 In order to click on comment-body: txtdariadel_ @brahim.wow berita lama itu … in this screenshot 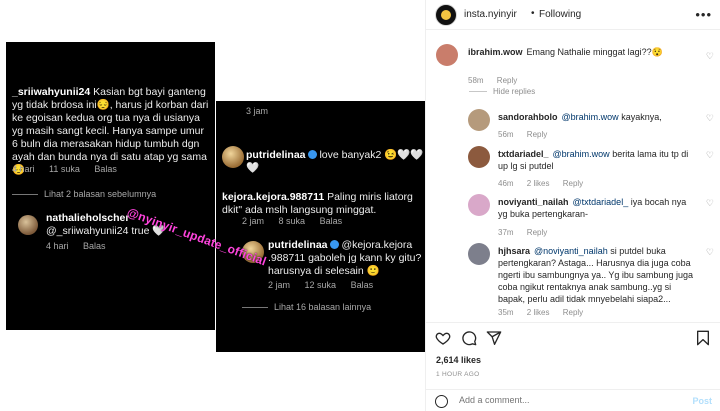, I will do `click(596, 160)`.